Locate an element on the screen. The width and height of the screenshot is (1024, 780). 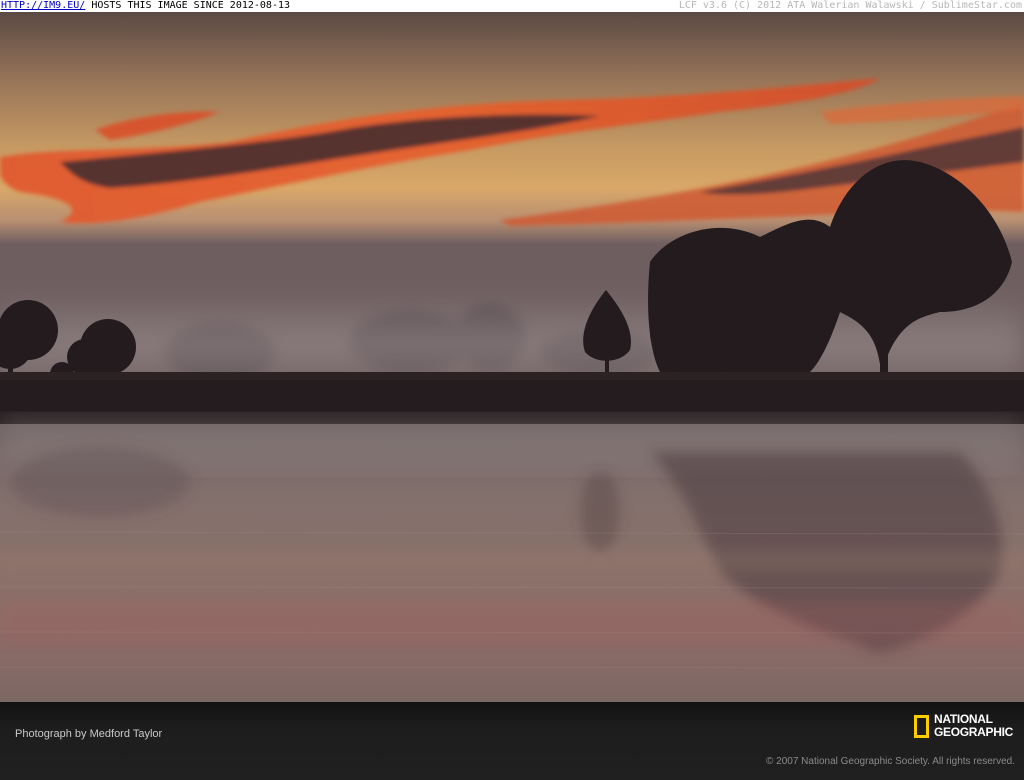
logo-line-geographic: GEOGRAPHIC is located at coordinates (973, 732).